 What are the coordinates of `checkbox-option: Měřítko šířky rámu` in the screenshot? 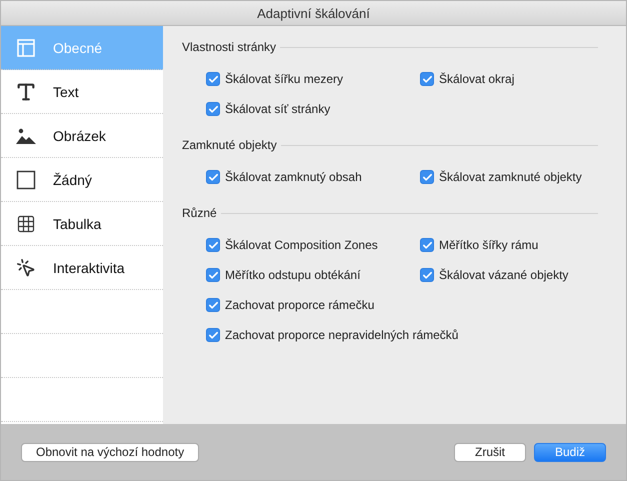 It's located at (479, 245).